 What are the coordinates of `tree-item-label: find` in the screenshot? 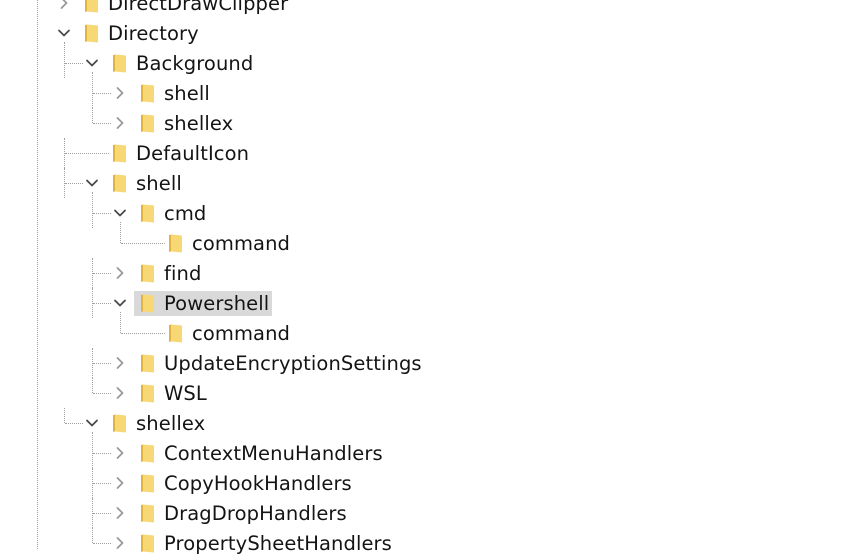 It's located at (182, 273).